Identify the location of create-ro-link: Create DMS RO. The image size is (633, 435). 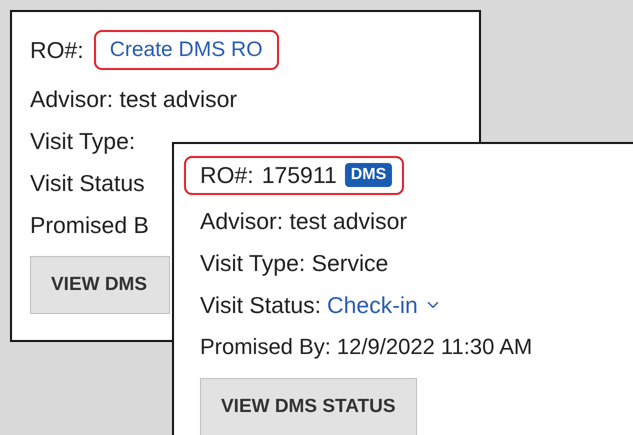
(186, 50).